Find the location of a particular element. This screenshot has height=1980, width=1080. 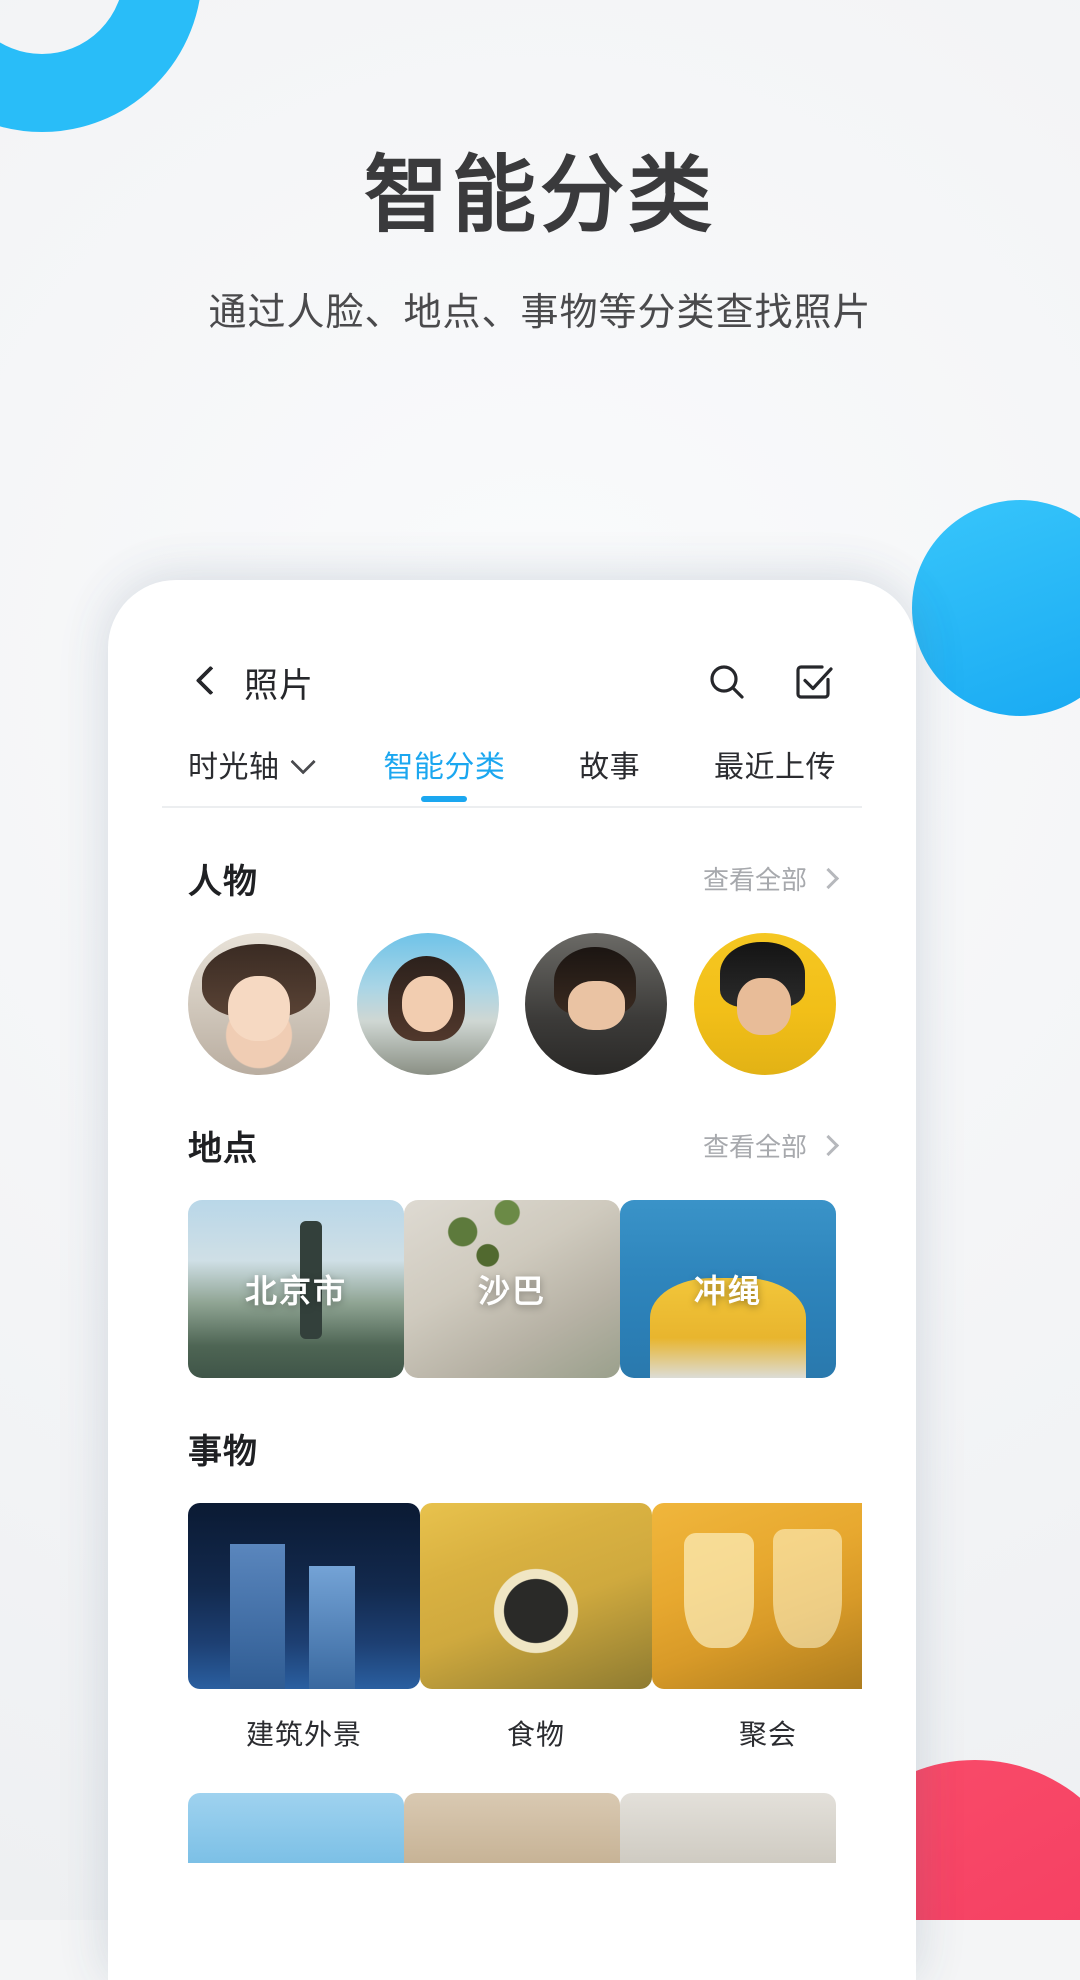

place-card-label: 沙巴 is located at coordinates (511, 1291).